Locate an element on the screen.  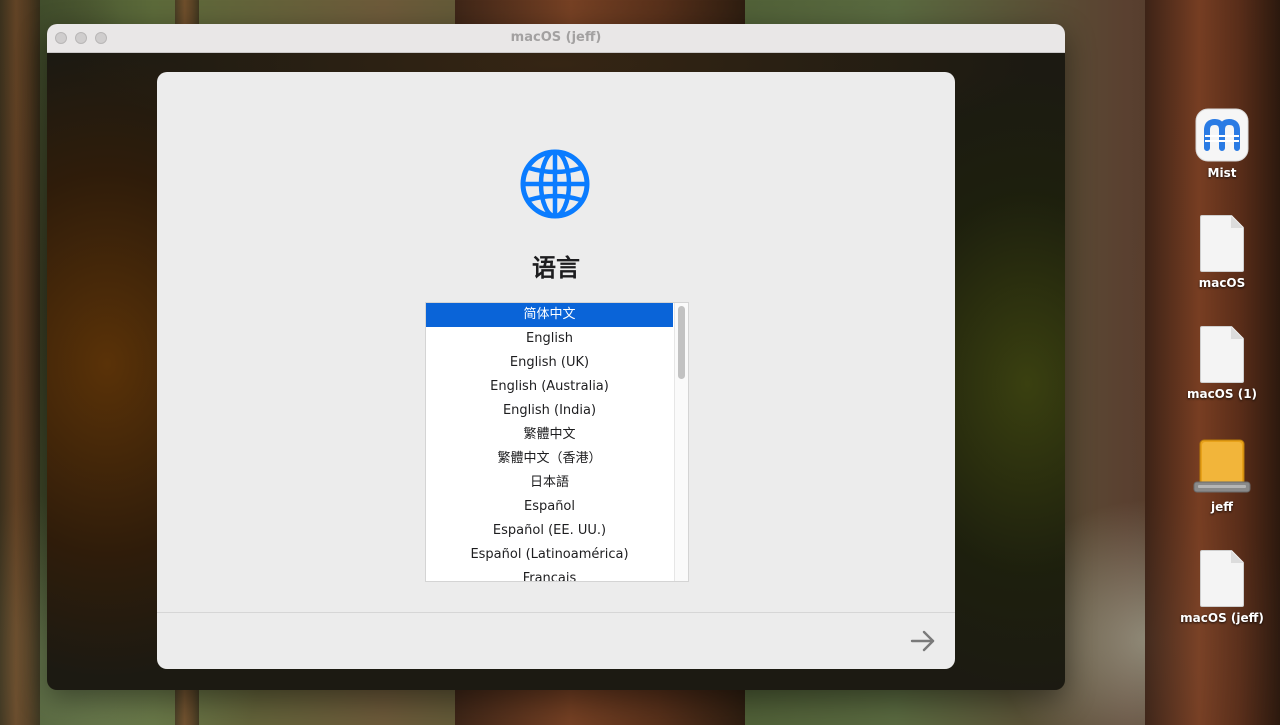
arrow-right-icon is located at coordinates (922, 641).